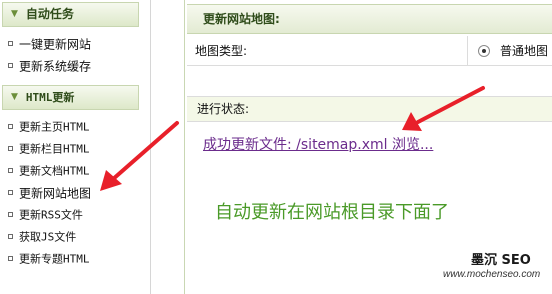 This screenshot has height=294, width=552. I want to click on sidebar-item-get-js: 获取JS文件, so click(42, 237).